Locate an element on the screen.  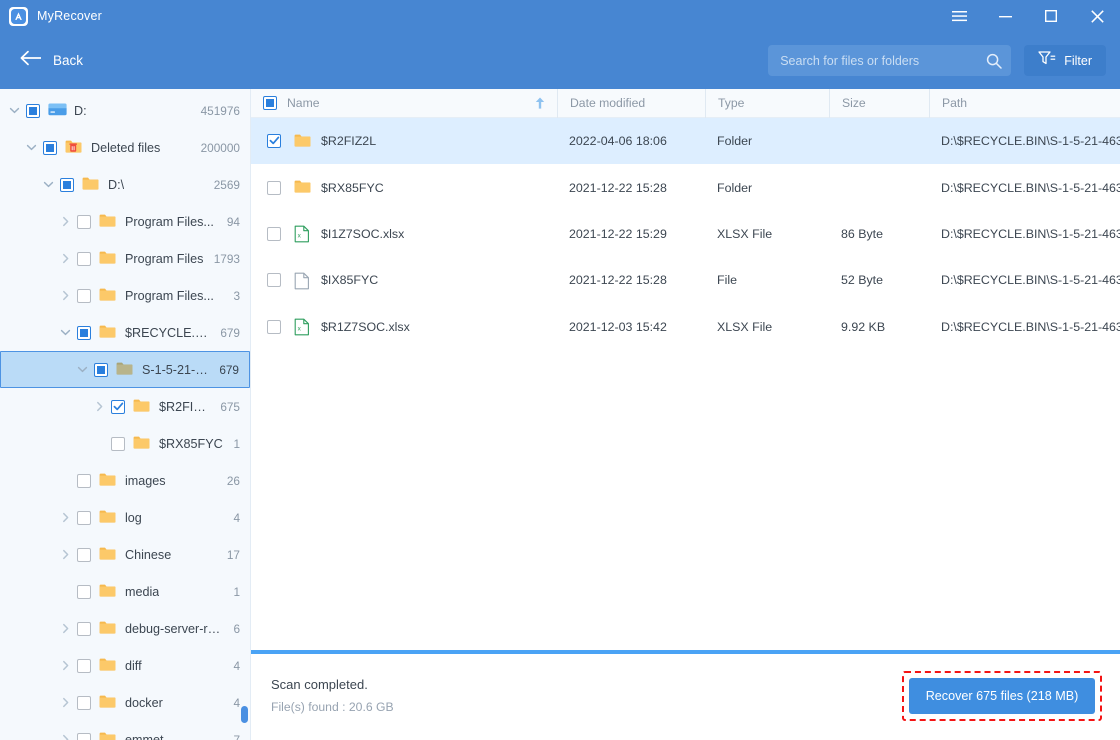
back-button: Back is located at coordinates (51, 60).